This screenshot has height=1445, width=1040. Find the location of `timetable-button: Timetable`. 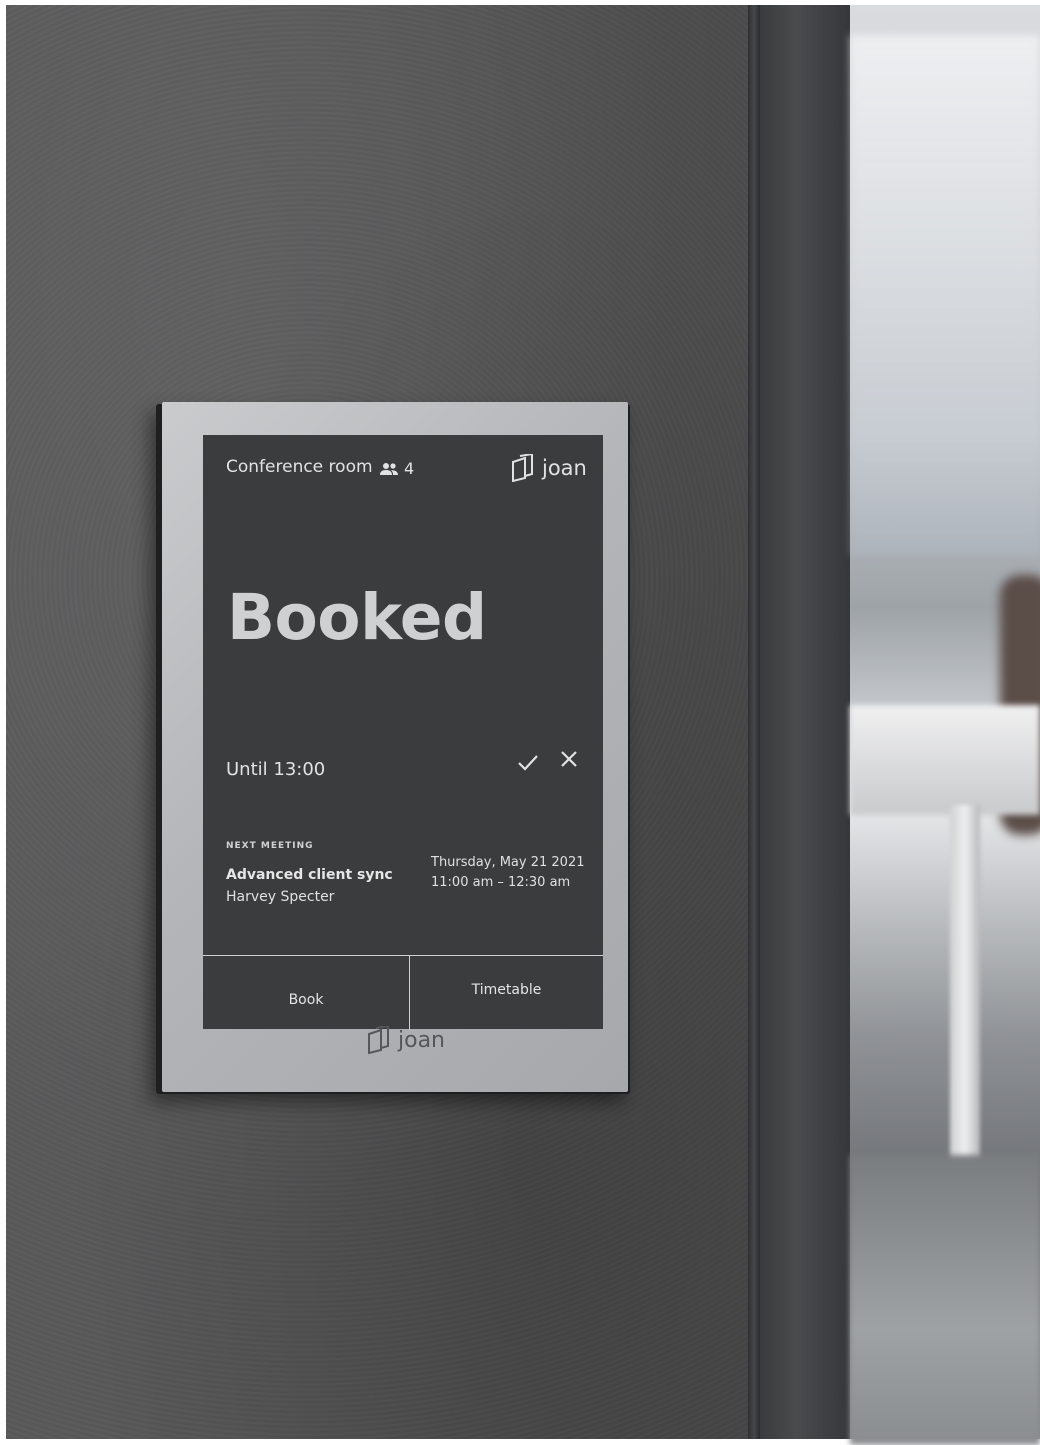

timetable-button: Timetable is located at coordinates (506, 993).